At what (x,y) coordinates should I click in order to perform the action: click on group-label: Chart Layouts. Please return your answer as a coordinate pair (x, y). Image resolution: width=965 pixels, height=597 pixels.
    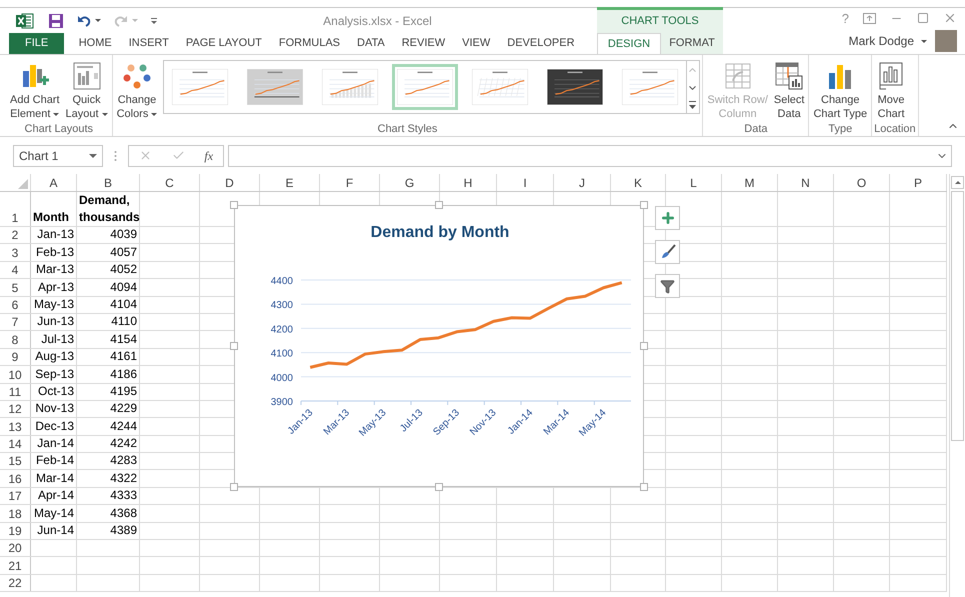
    Looking at the image, I should click on (59, 129).